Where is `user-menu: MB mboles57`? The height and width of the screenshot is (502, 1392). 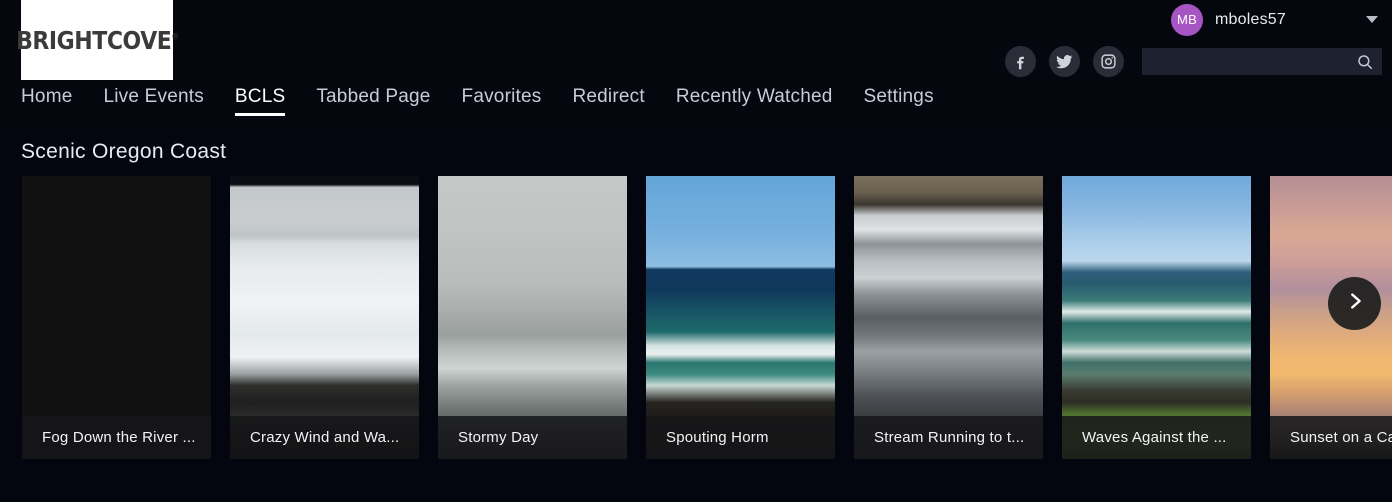 user-menu: MB mboles57 is located at coordinates (1274, 19).